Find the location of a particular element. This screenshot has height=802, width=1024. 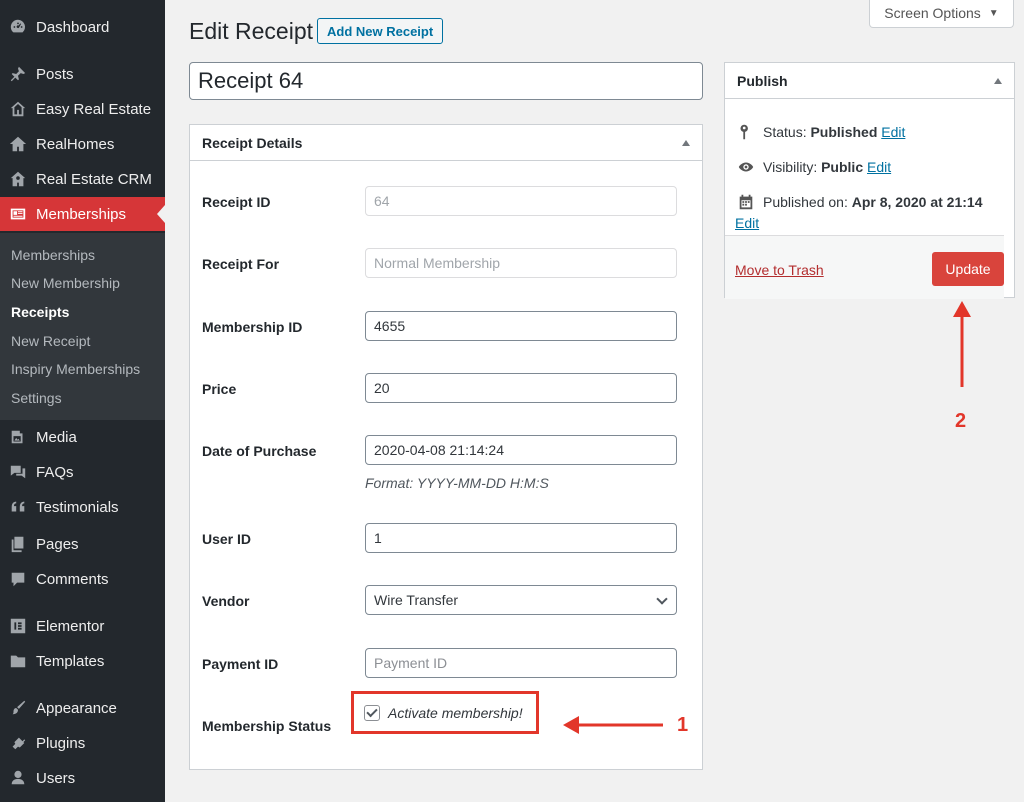

receipt-details-title: Receipt Details is located at coordinates (252, 142).